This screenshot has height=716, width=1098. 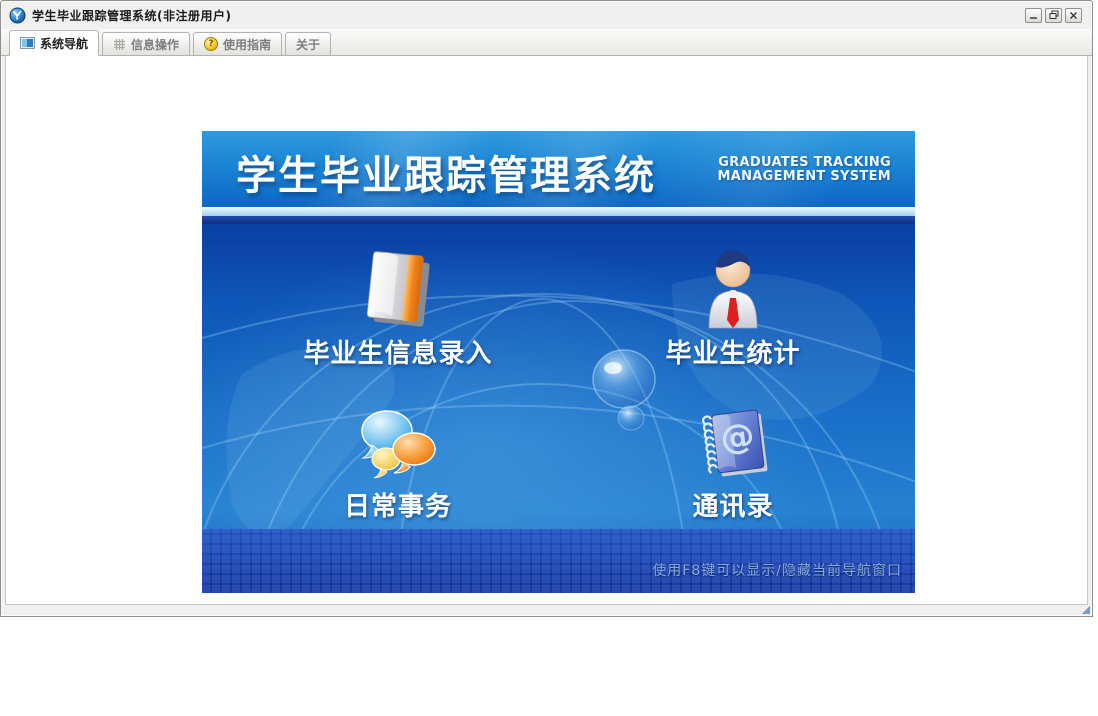 I want to click on tab-label: 信息操作, so click(x=155, y=44).